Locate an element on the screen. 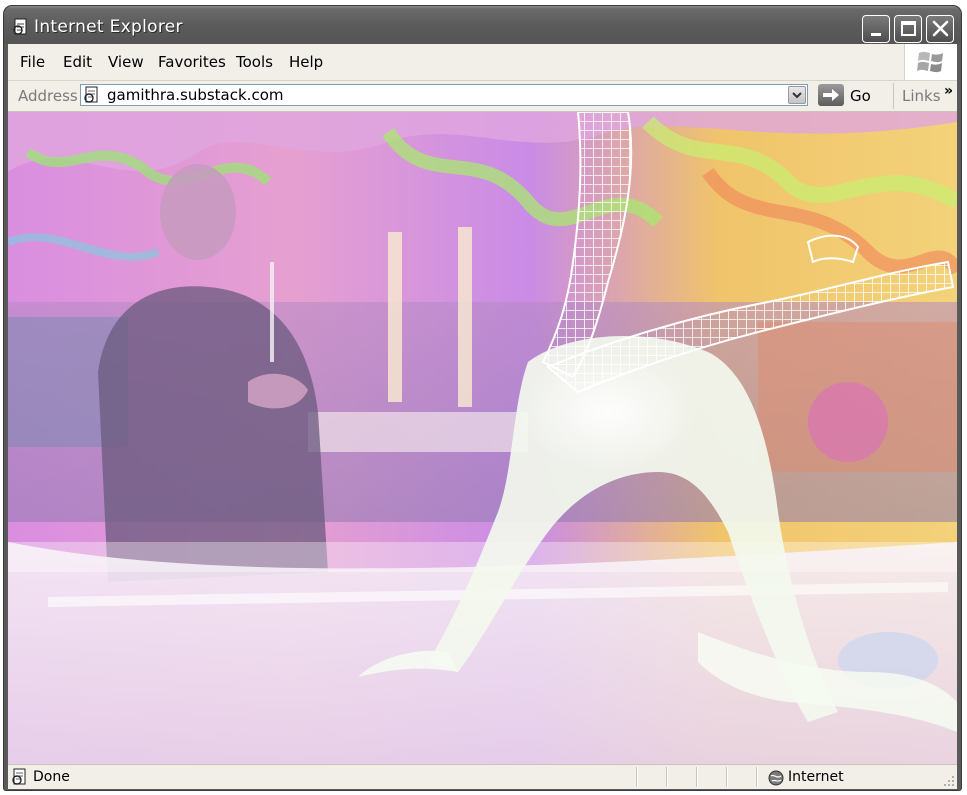 This screenshot has height=795, width=967. address-dropdown-button is located at coordinates (797, 95).